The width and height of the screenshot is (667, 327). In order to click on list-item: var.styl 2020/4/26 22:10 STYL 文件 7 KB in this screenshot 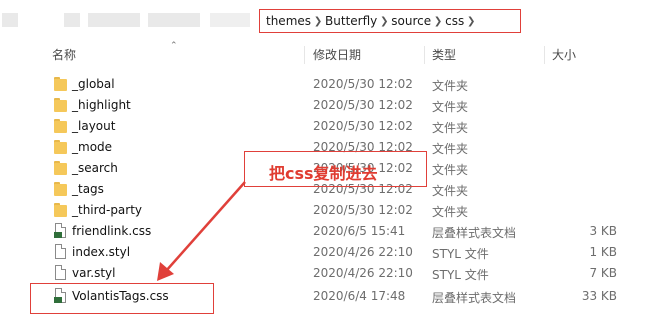, I will do `click(333, 273)`.